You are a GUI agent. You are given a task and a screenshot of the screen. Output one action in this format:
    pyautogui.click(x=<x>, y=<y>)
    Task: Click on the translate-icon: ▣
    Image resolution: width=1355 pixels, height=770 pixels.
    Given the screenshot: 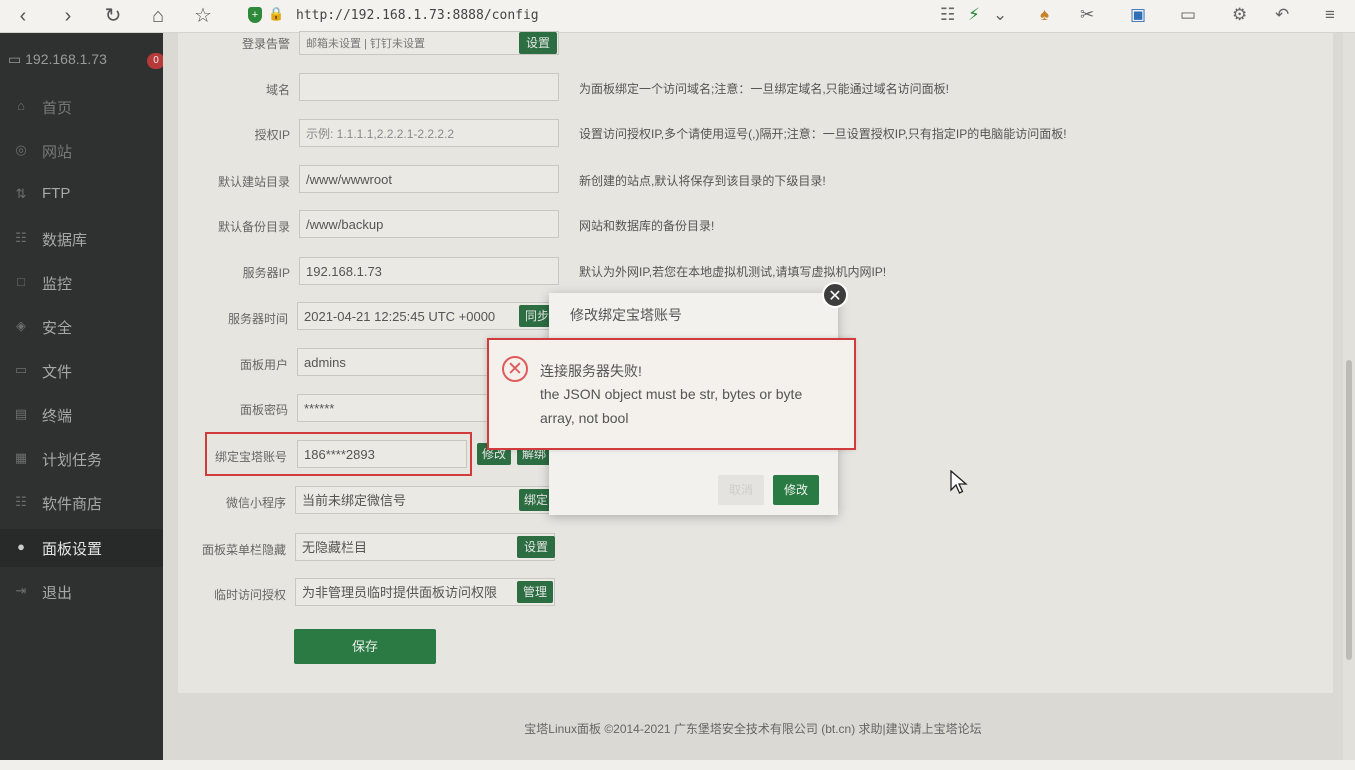 What is the action you would take?
    pyautogui.click(x=1138, y=15)
    